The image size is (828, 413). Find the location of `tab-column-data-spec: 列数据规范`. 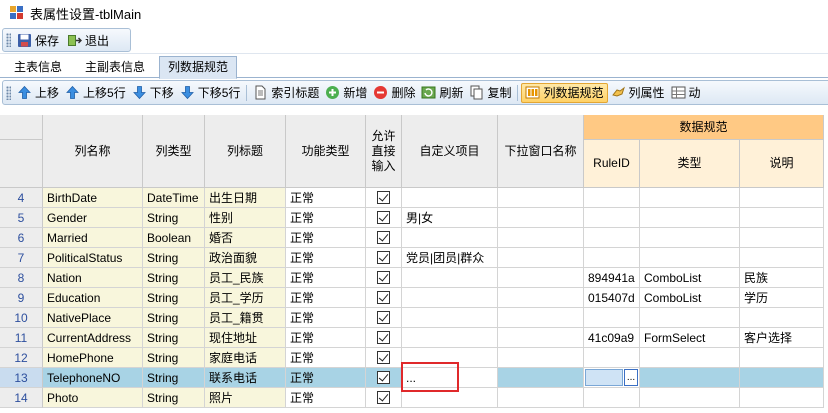

tab-column-data-spec: 列数据规范 is located at coordinates (198, 67).